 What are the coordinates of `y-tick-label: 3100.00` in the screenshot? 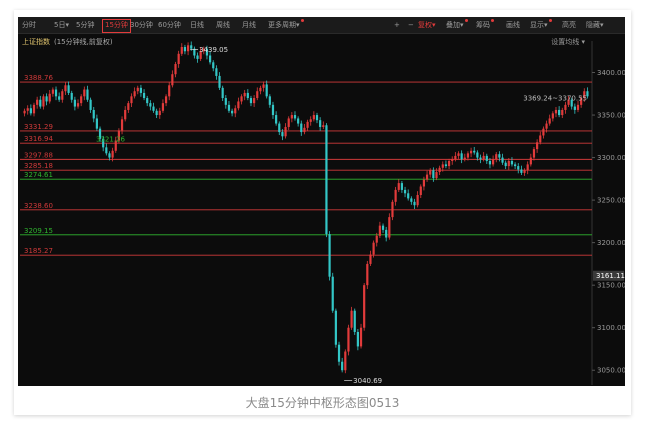 It's located at (611, 328).